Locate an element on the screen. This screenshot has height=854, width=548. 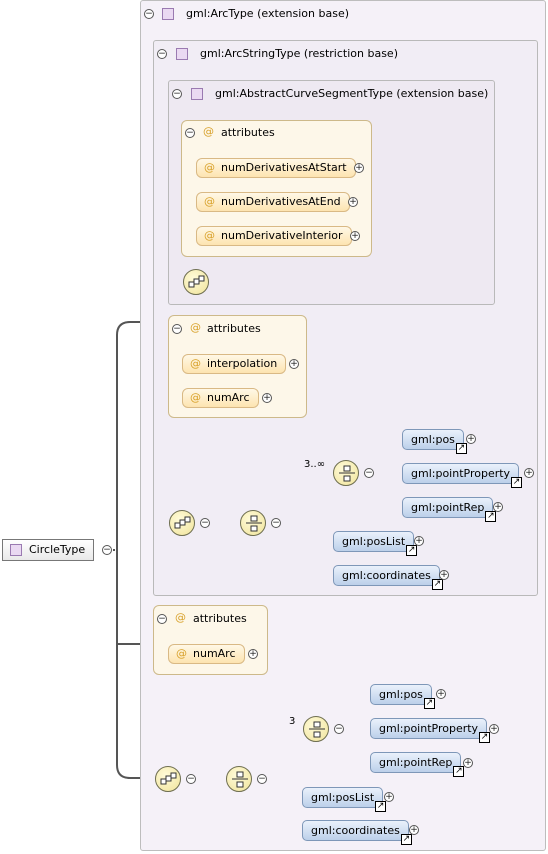
attribute-label: numDerivativeInterior is located at coordinates (282, 235).